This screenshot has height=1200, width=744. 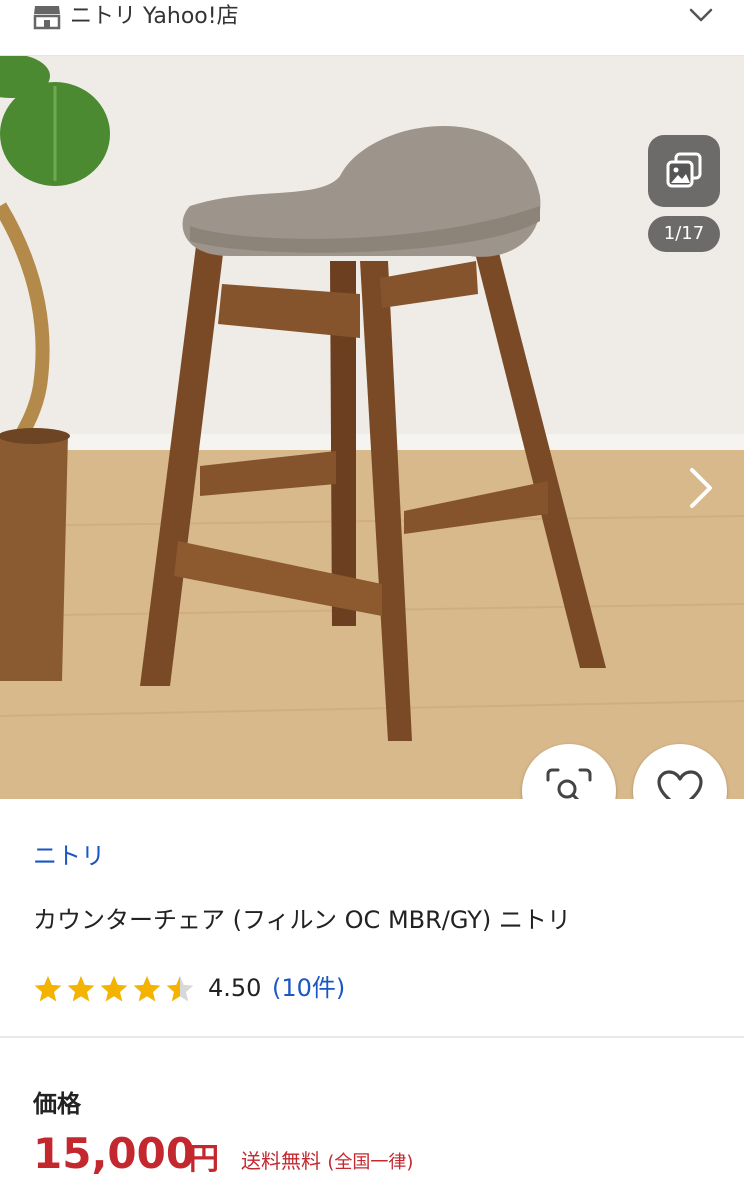 I want to click on store-bar: ニトリ Yahoo!店, so click(x=372, y=28).